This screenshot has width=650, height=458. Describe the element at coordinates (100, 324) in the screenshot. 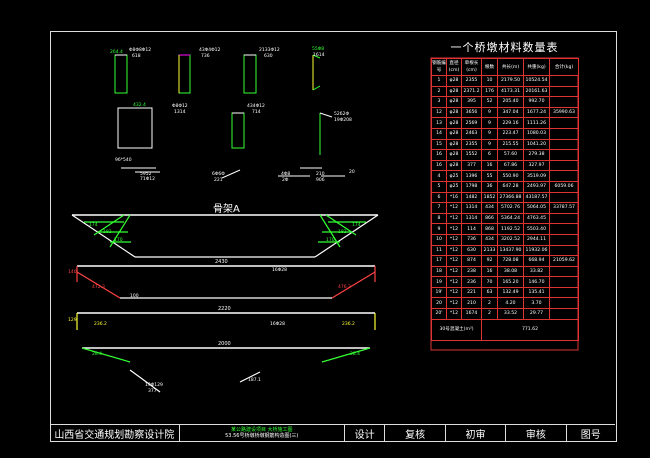

I see `bar-label-y1: 236.2` at that location.